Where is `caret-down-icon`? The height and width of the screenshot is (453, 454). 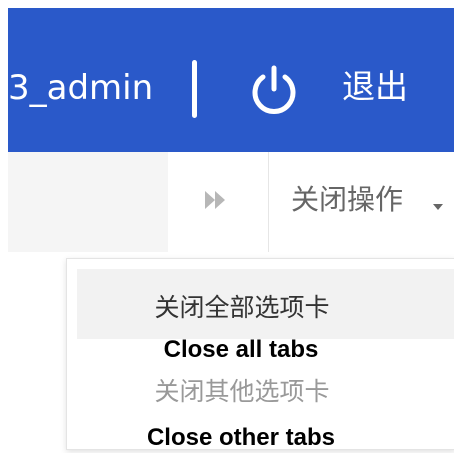
caret-down-icon is located at coordinates (438, 207).